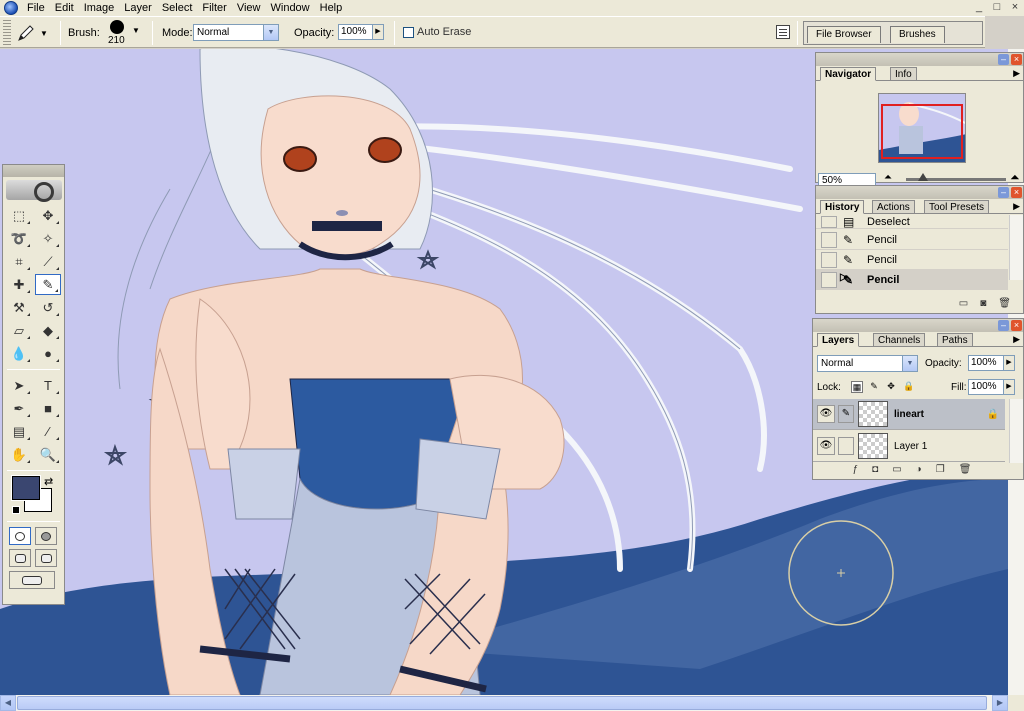 The height and width of the screenshot is (711, 1024). What do you see at coordinates (48, 284) in the screenshot?
I see `pencil-tool-icon: ✎` at bounding box center [48, 284].